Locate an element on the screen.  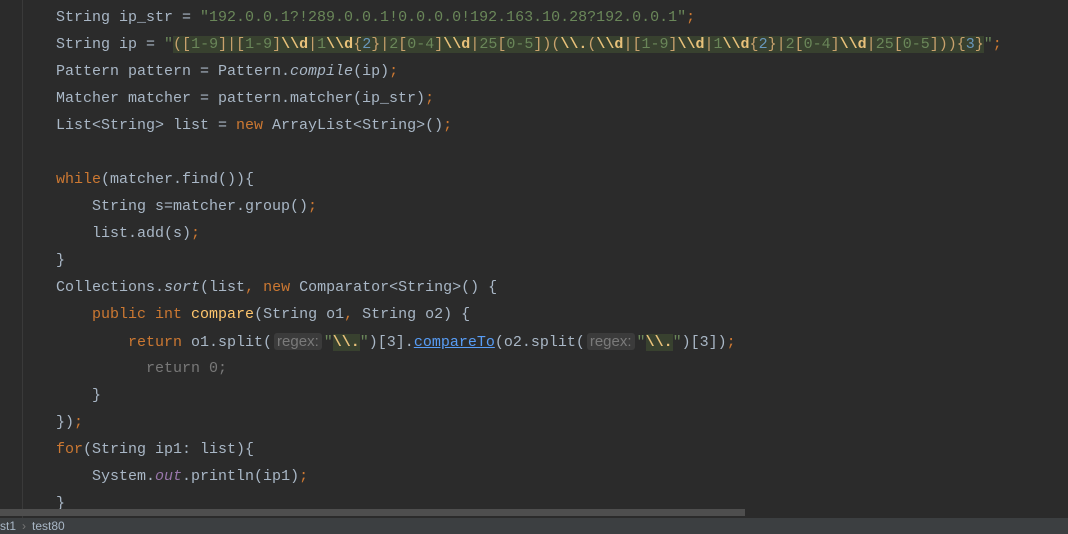
code-token: String o2) { is located at coordinates (416, 314).